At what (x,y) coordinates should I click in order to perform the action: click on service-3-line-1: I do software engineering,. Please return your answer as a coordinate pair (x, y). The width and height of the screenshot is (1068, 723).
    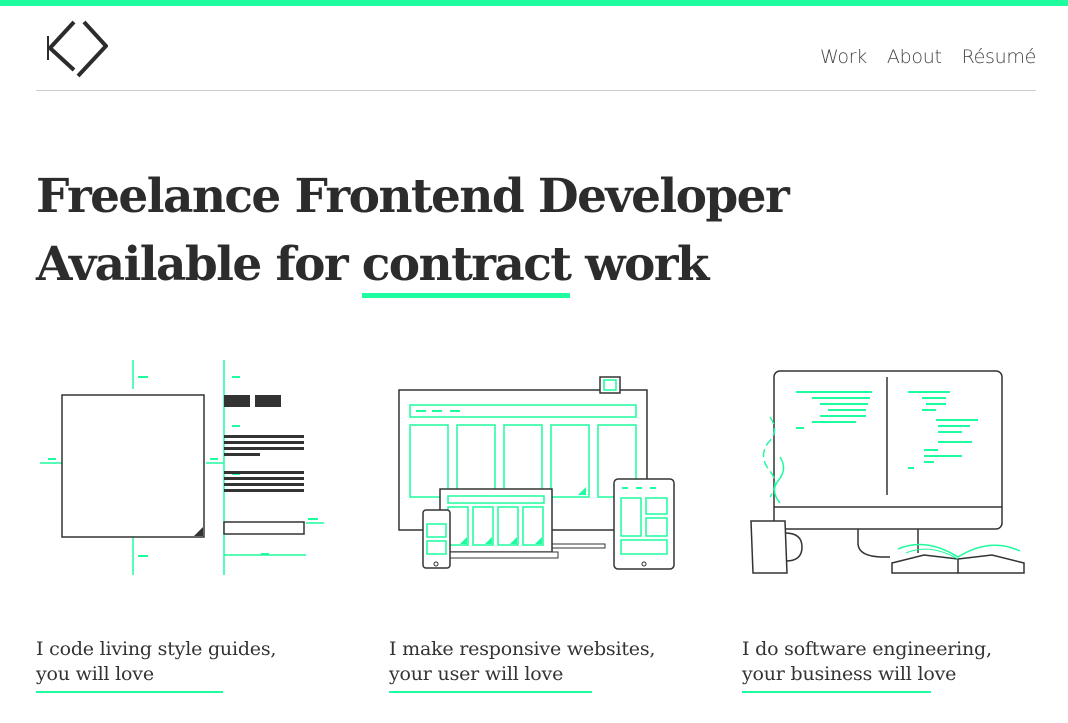
    Looking at the image, I should click on (867, 649).